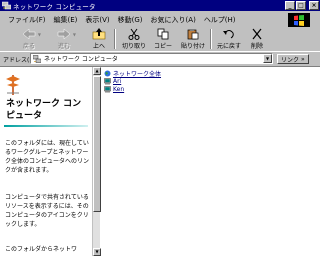  I want to click on maximize-button: □, so click(301, 5).